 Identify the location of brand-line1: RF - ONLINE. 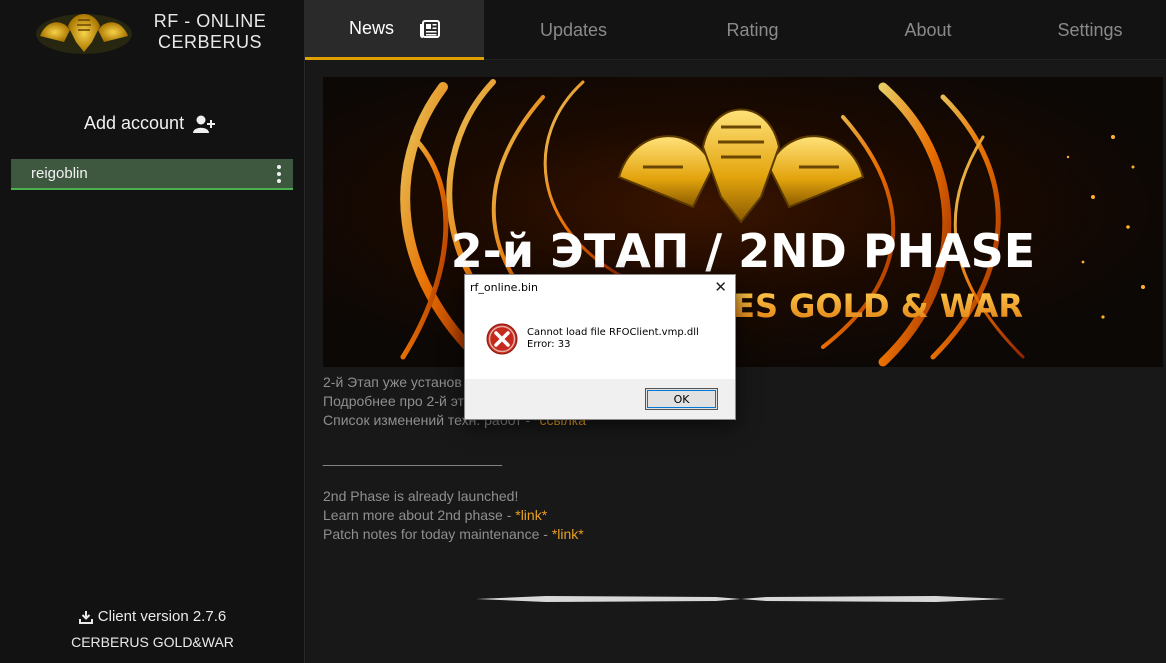
(210, 21).